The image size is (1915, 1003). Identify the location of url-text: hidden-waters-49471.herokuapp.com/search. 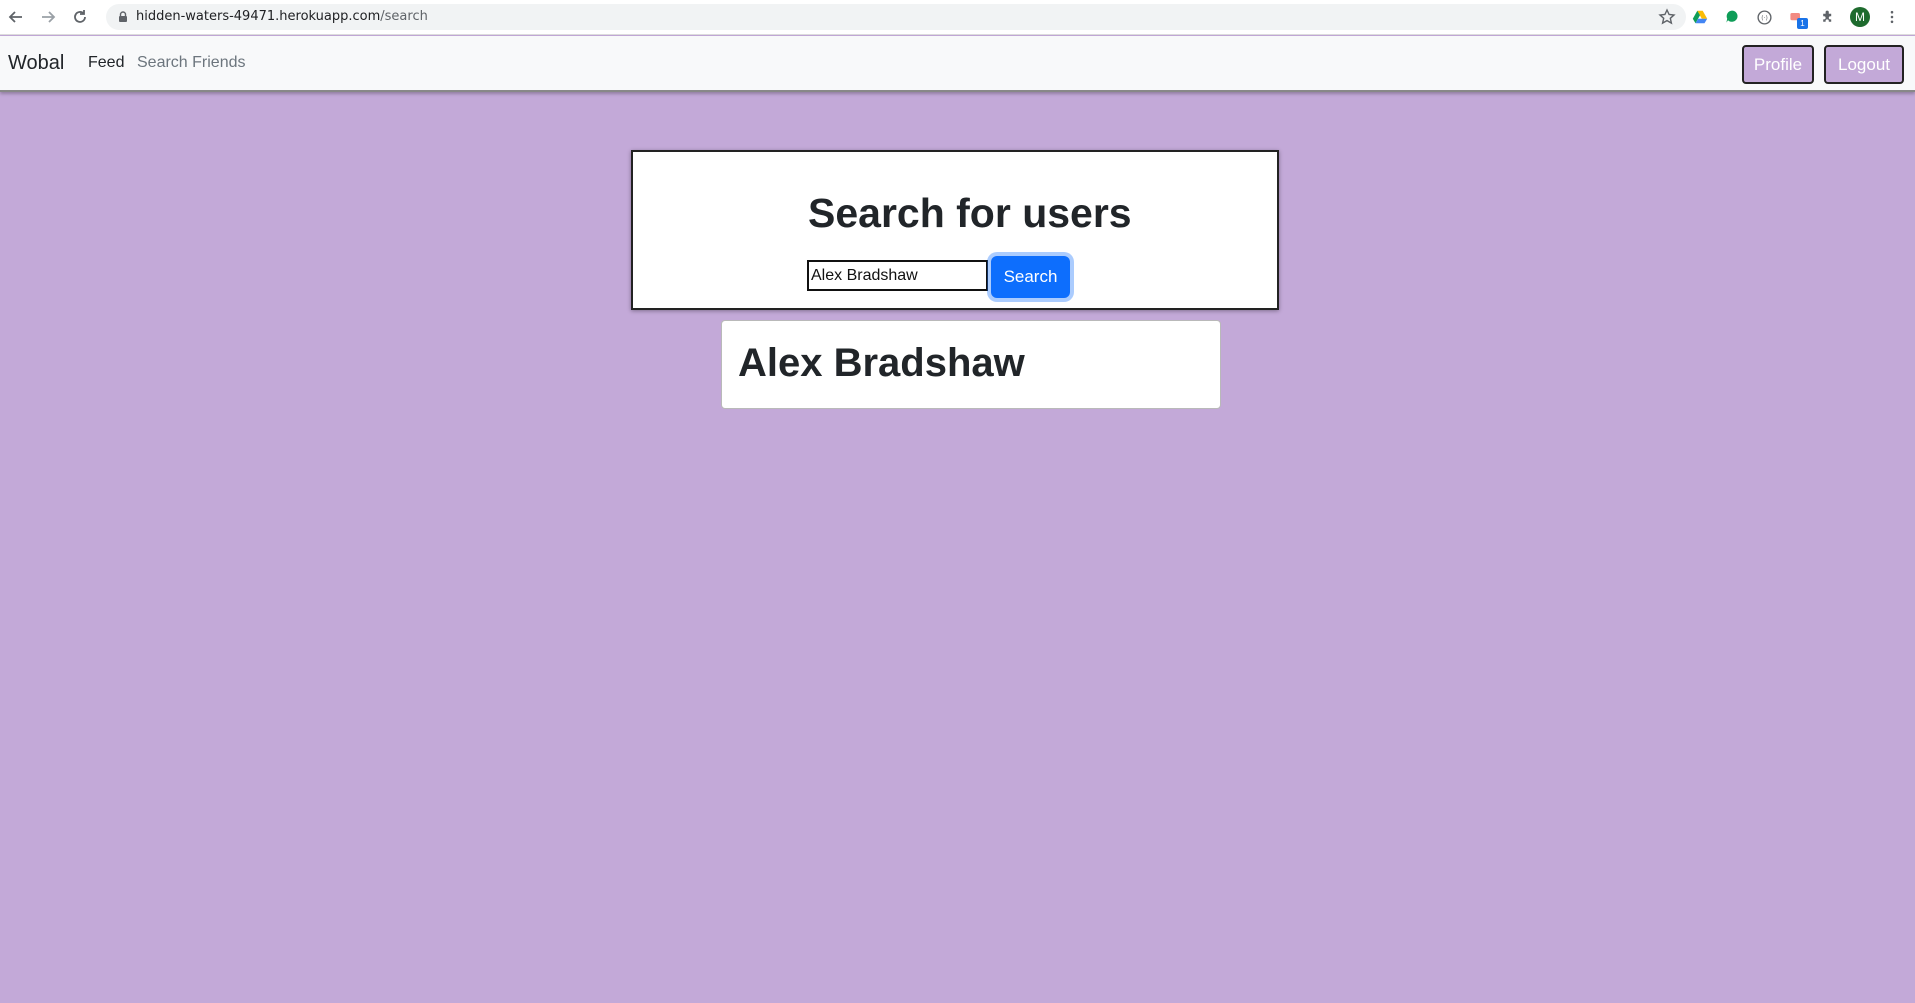
(282, 16).